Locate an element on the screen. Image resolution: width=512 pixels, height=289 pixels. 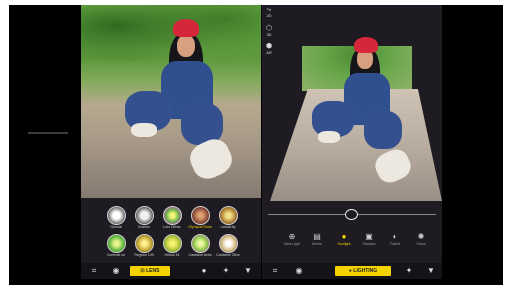
sun-icon: ● is located at coordinates (344, 236).